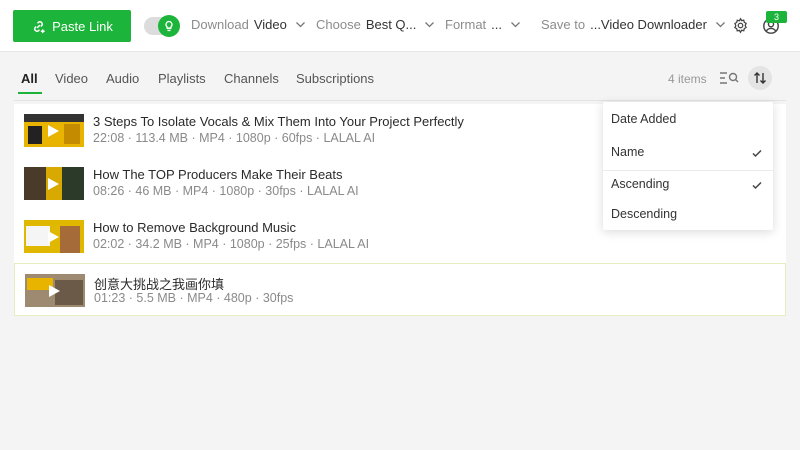  What do you see at coordinates (194, 298) in the screenshot?
I see `item-meta: 01:23 · 5.5 MB · MP4 · 480p · 30fps` at bounding box center [194, 298].